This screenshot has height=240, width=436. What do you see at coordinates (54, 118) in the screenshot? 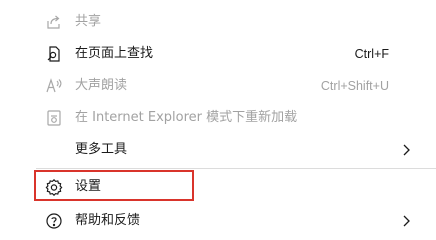
I see `ie-mode-icon` at bounding box center [54, 118].